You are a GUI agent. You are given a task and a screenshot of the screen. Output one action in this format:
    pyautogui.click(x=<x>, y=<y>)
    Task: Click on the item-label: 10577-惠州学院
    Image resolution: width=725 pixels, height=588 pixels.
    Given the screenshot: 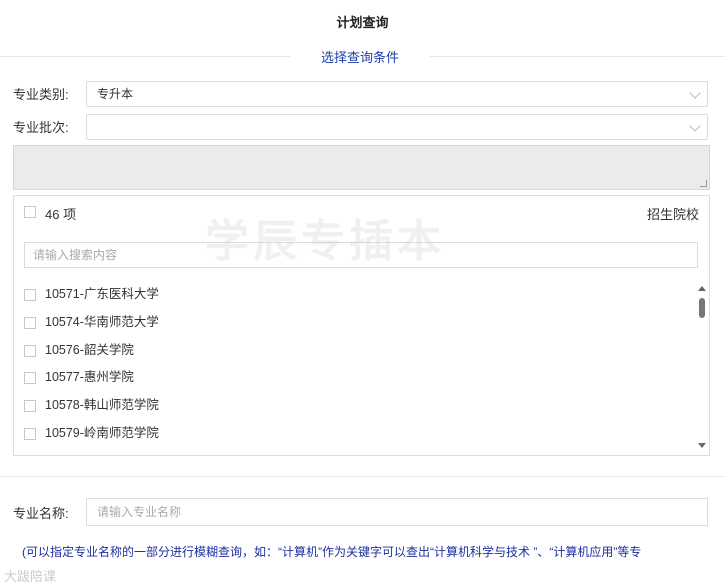 What is the action you would take?
    pyautogui.click(x=89, y=377)
    